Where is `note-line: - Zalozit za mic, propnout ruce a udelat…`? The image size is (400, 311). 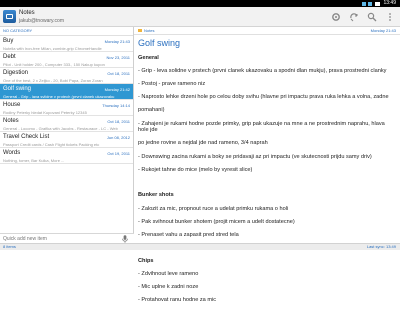
note-line: - Zalozit za mic, propnout ruce a udelat… is located at coordinates (213, 208).